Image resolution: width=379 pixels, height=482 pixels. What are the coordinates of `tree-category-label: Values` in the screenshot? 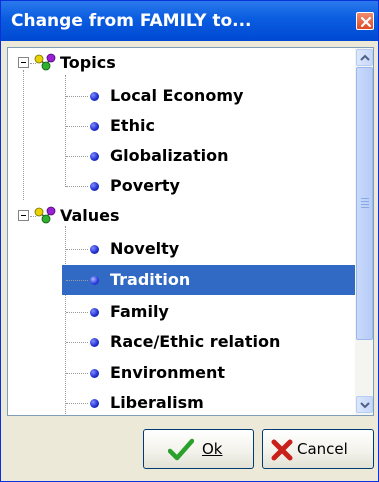 It's located at (90, 215).